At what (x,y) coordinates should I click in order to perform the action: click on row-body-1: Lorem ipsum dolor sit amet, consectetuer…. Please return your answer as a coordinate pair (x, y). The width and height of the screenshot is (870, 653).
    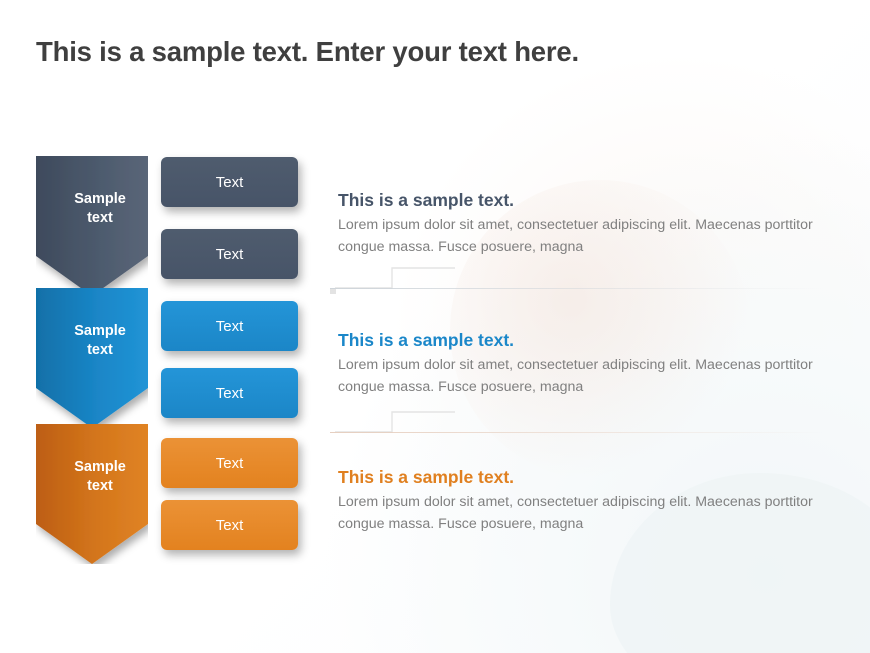
    Looking at the image, I should click on (575, 236).